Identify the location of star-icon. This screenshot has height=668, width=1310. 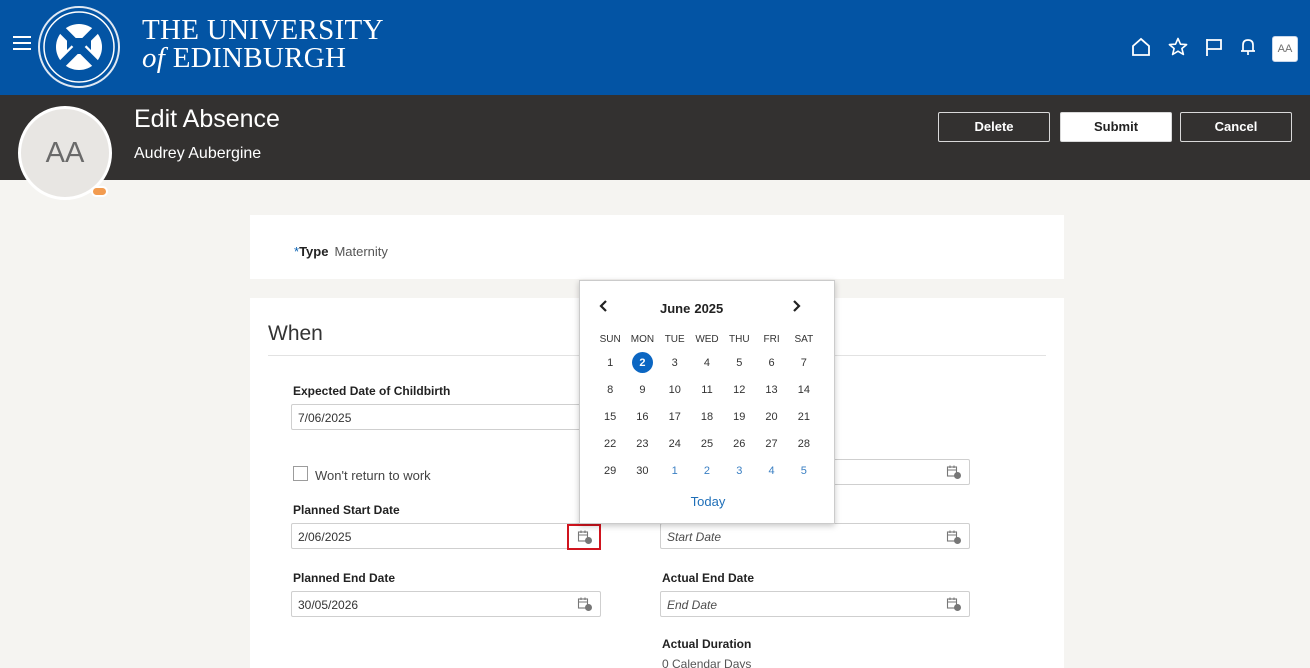
(1178, 47).